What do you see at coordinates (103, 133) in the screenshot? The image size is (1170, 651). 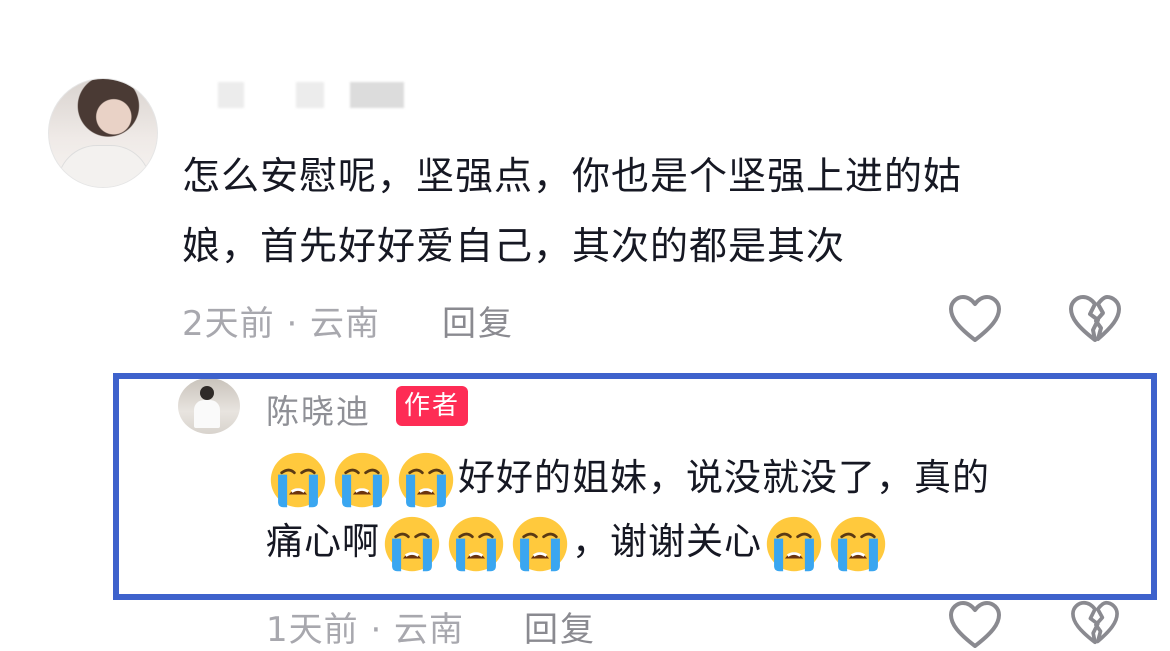 I see `commenter-avatar` at bounding box center [103, 133].